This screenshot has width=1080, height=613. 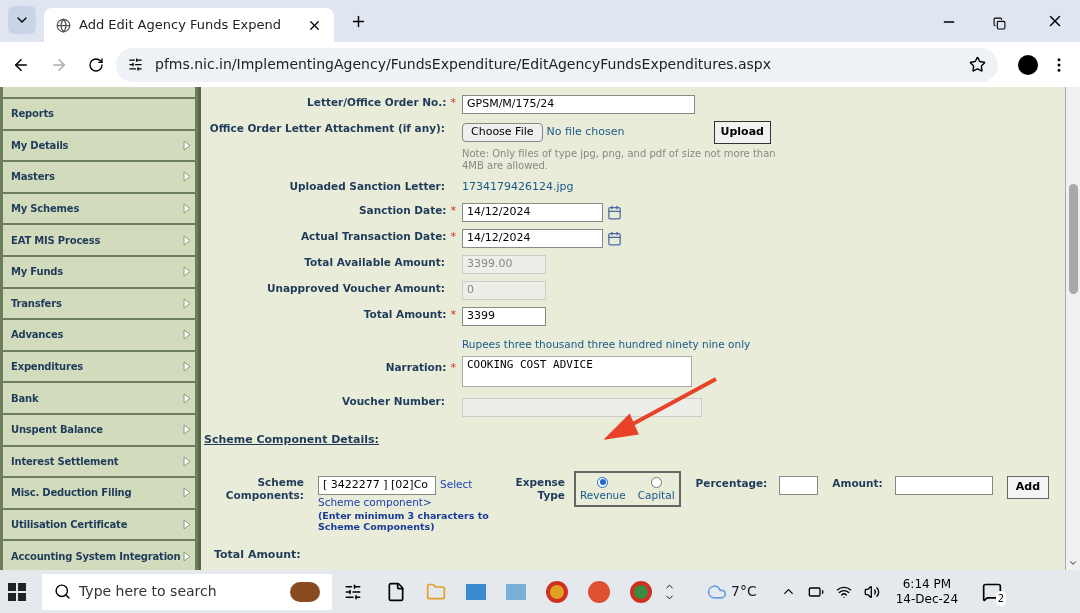 What do you see at coordinates (45, 209) in the screenshot?
I see `sidebar-label: My Schemes` at bounding box center [45, 209].